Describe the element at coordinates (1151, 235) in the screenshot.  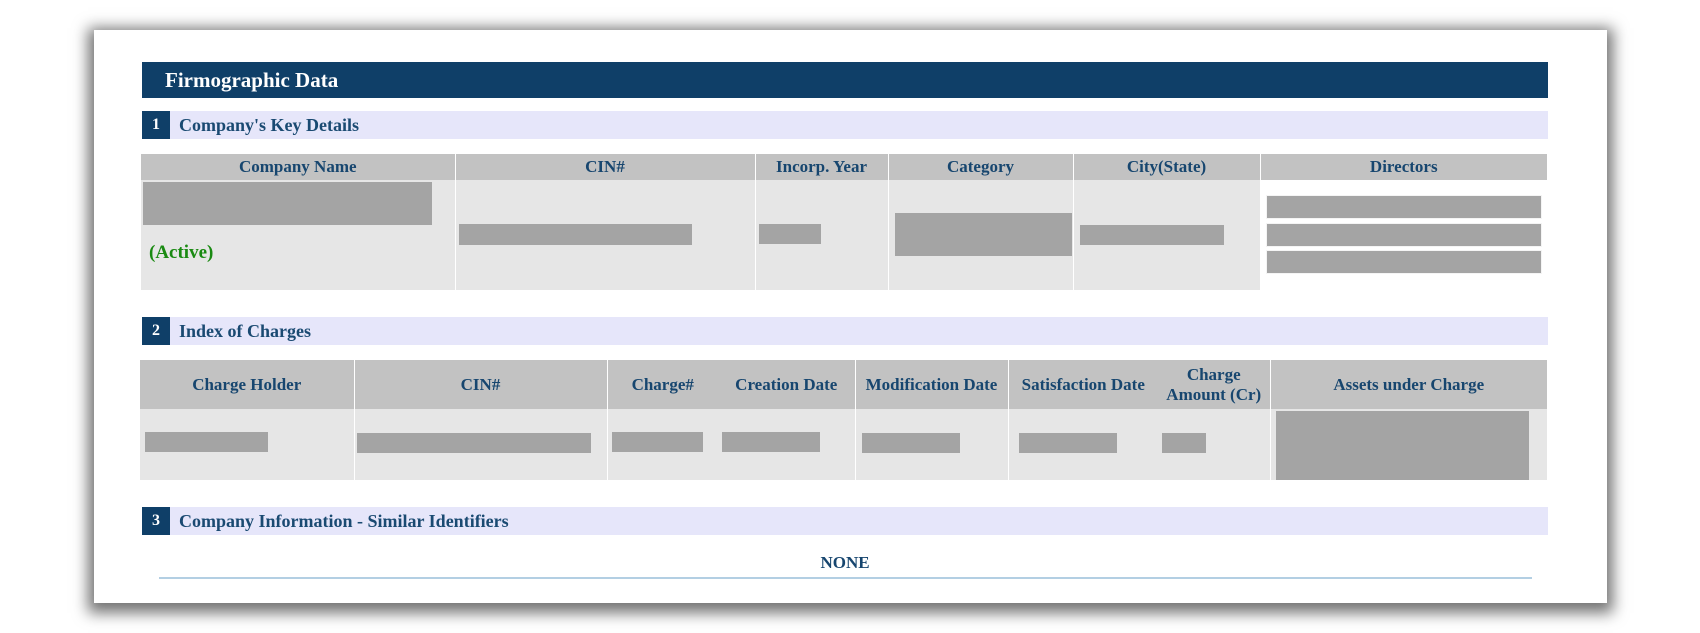
I see `redacted-city-state` at that location.